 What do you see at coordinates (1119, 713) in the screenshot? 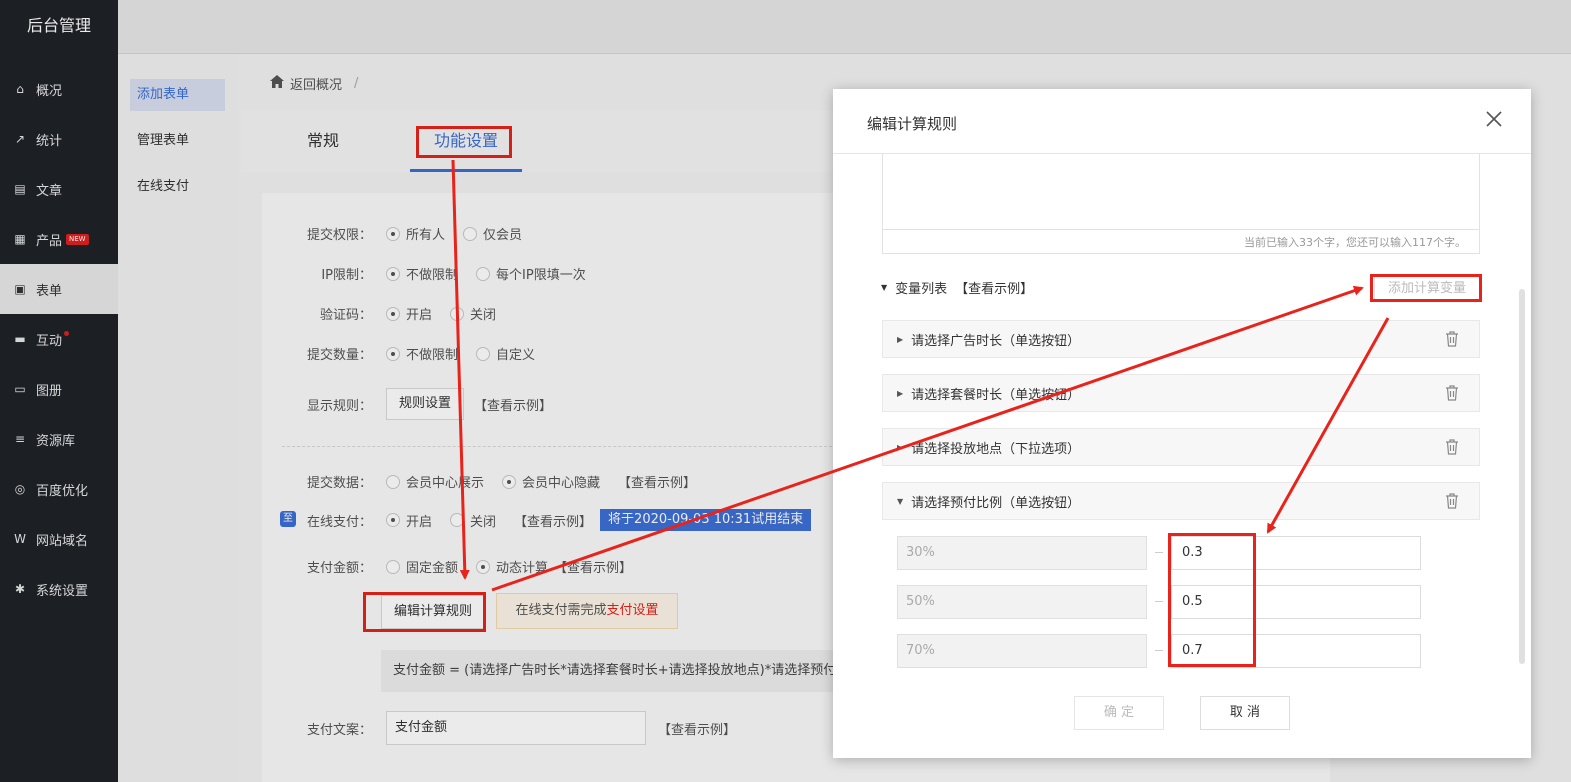
I see `confirm-button: 确 定` at bounding box center [1119, 713].